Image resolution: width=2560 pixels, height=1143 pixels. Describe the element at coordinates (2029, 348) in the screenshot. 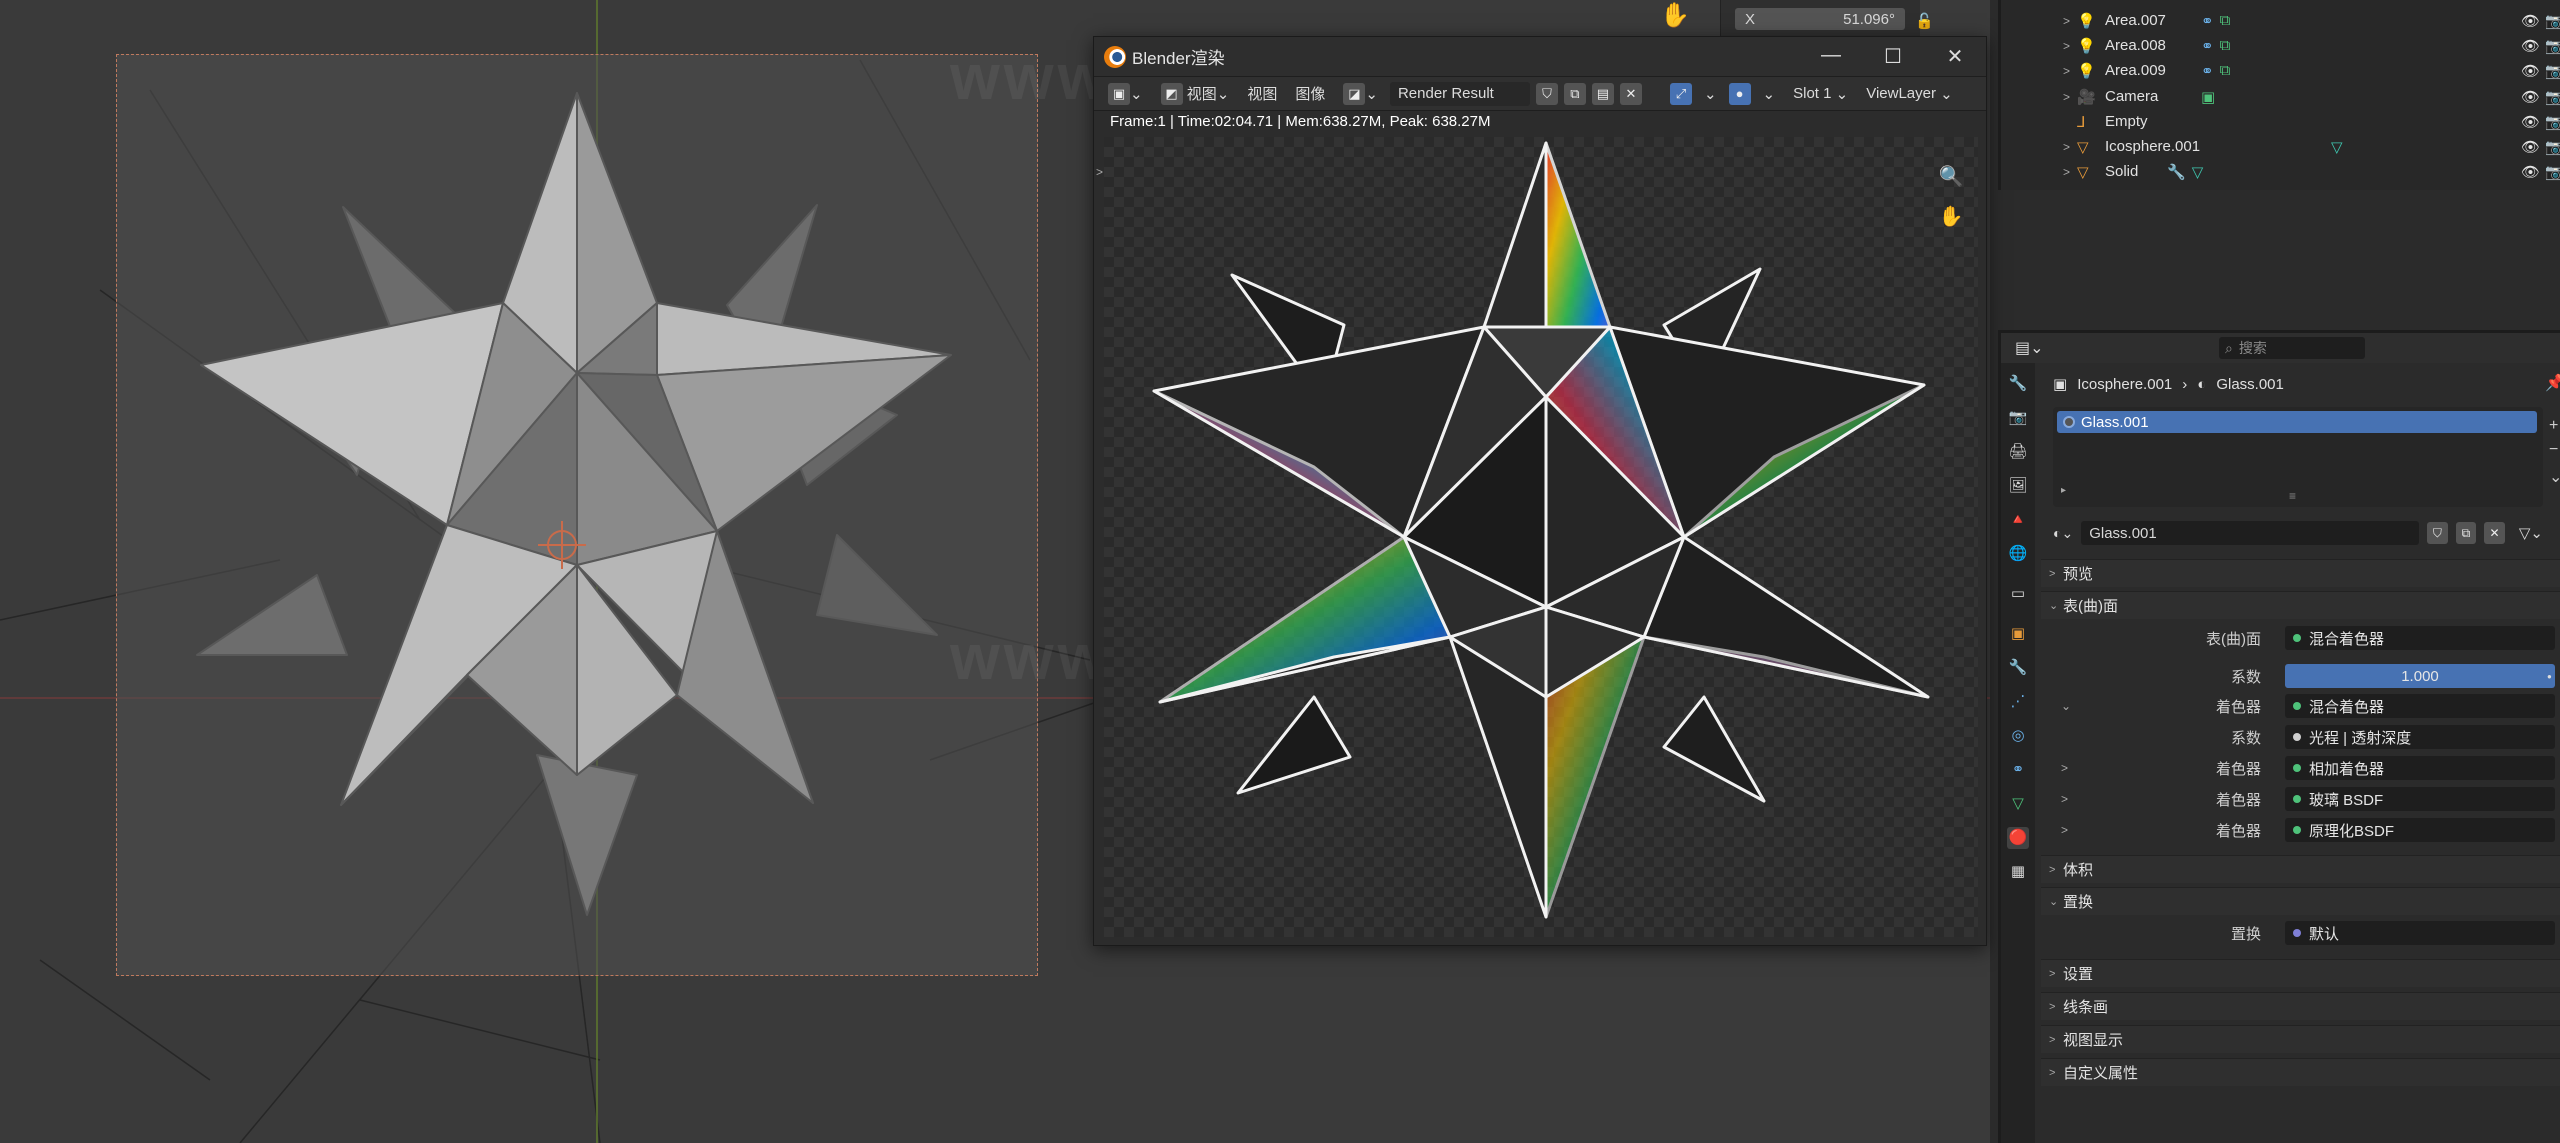

I see `editor-type-dropdown: ▤⌄` at that location.